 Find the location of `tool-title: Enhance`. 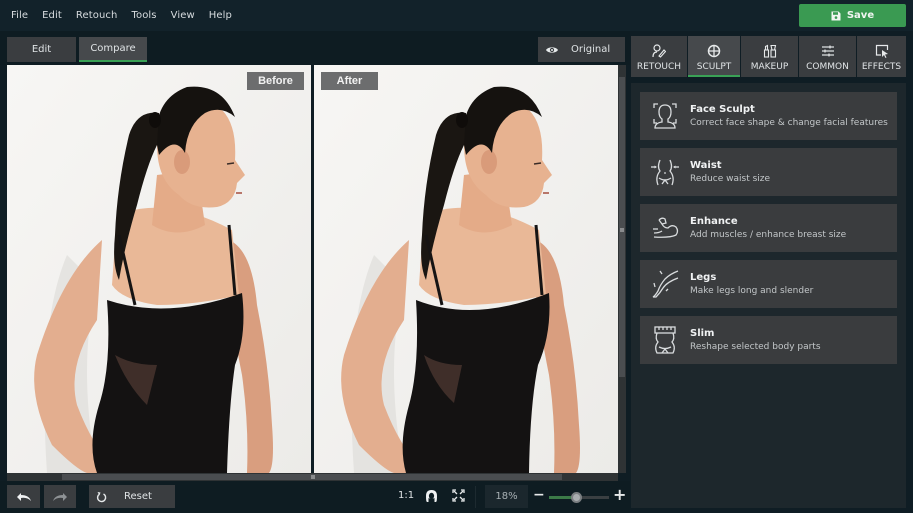

tool-title: Enhance is located at coordinates (714, 221).